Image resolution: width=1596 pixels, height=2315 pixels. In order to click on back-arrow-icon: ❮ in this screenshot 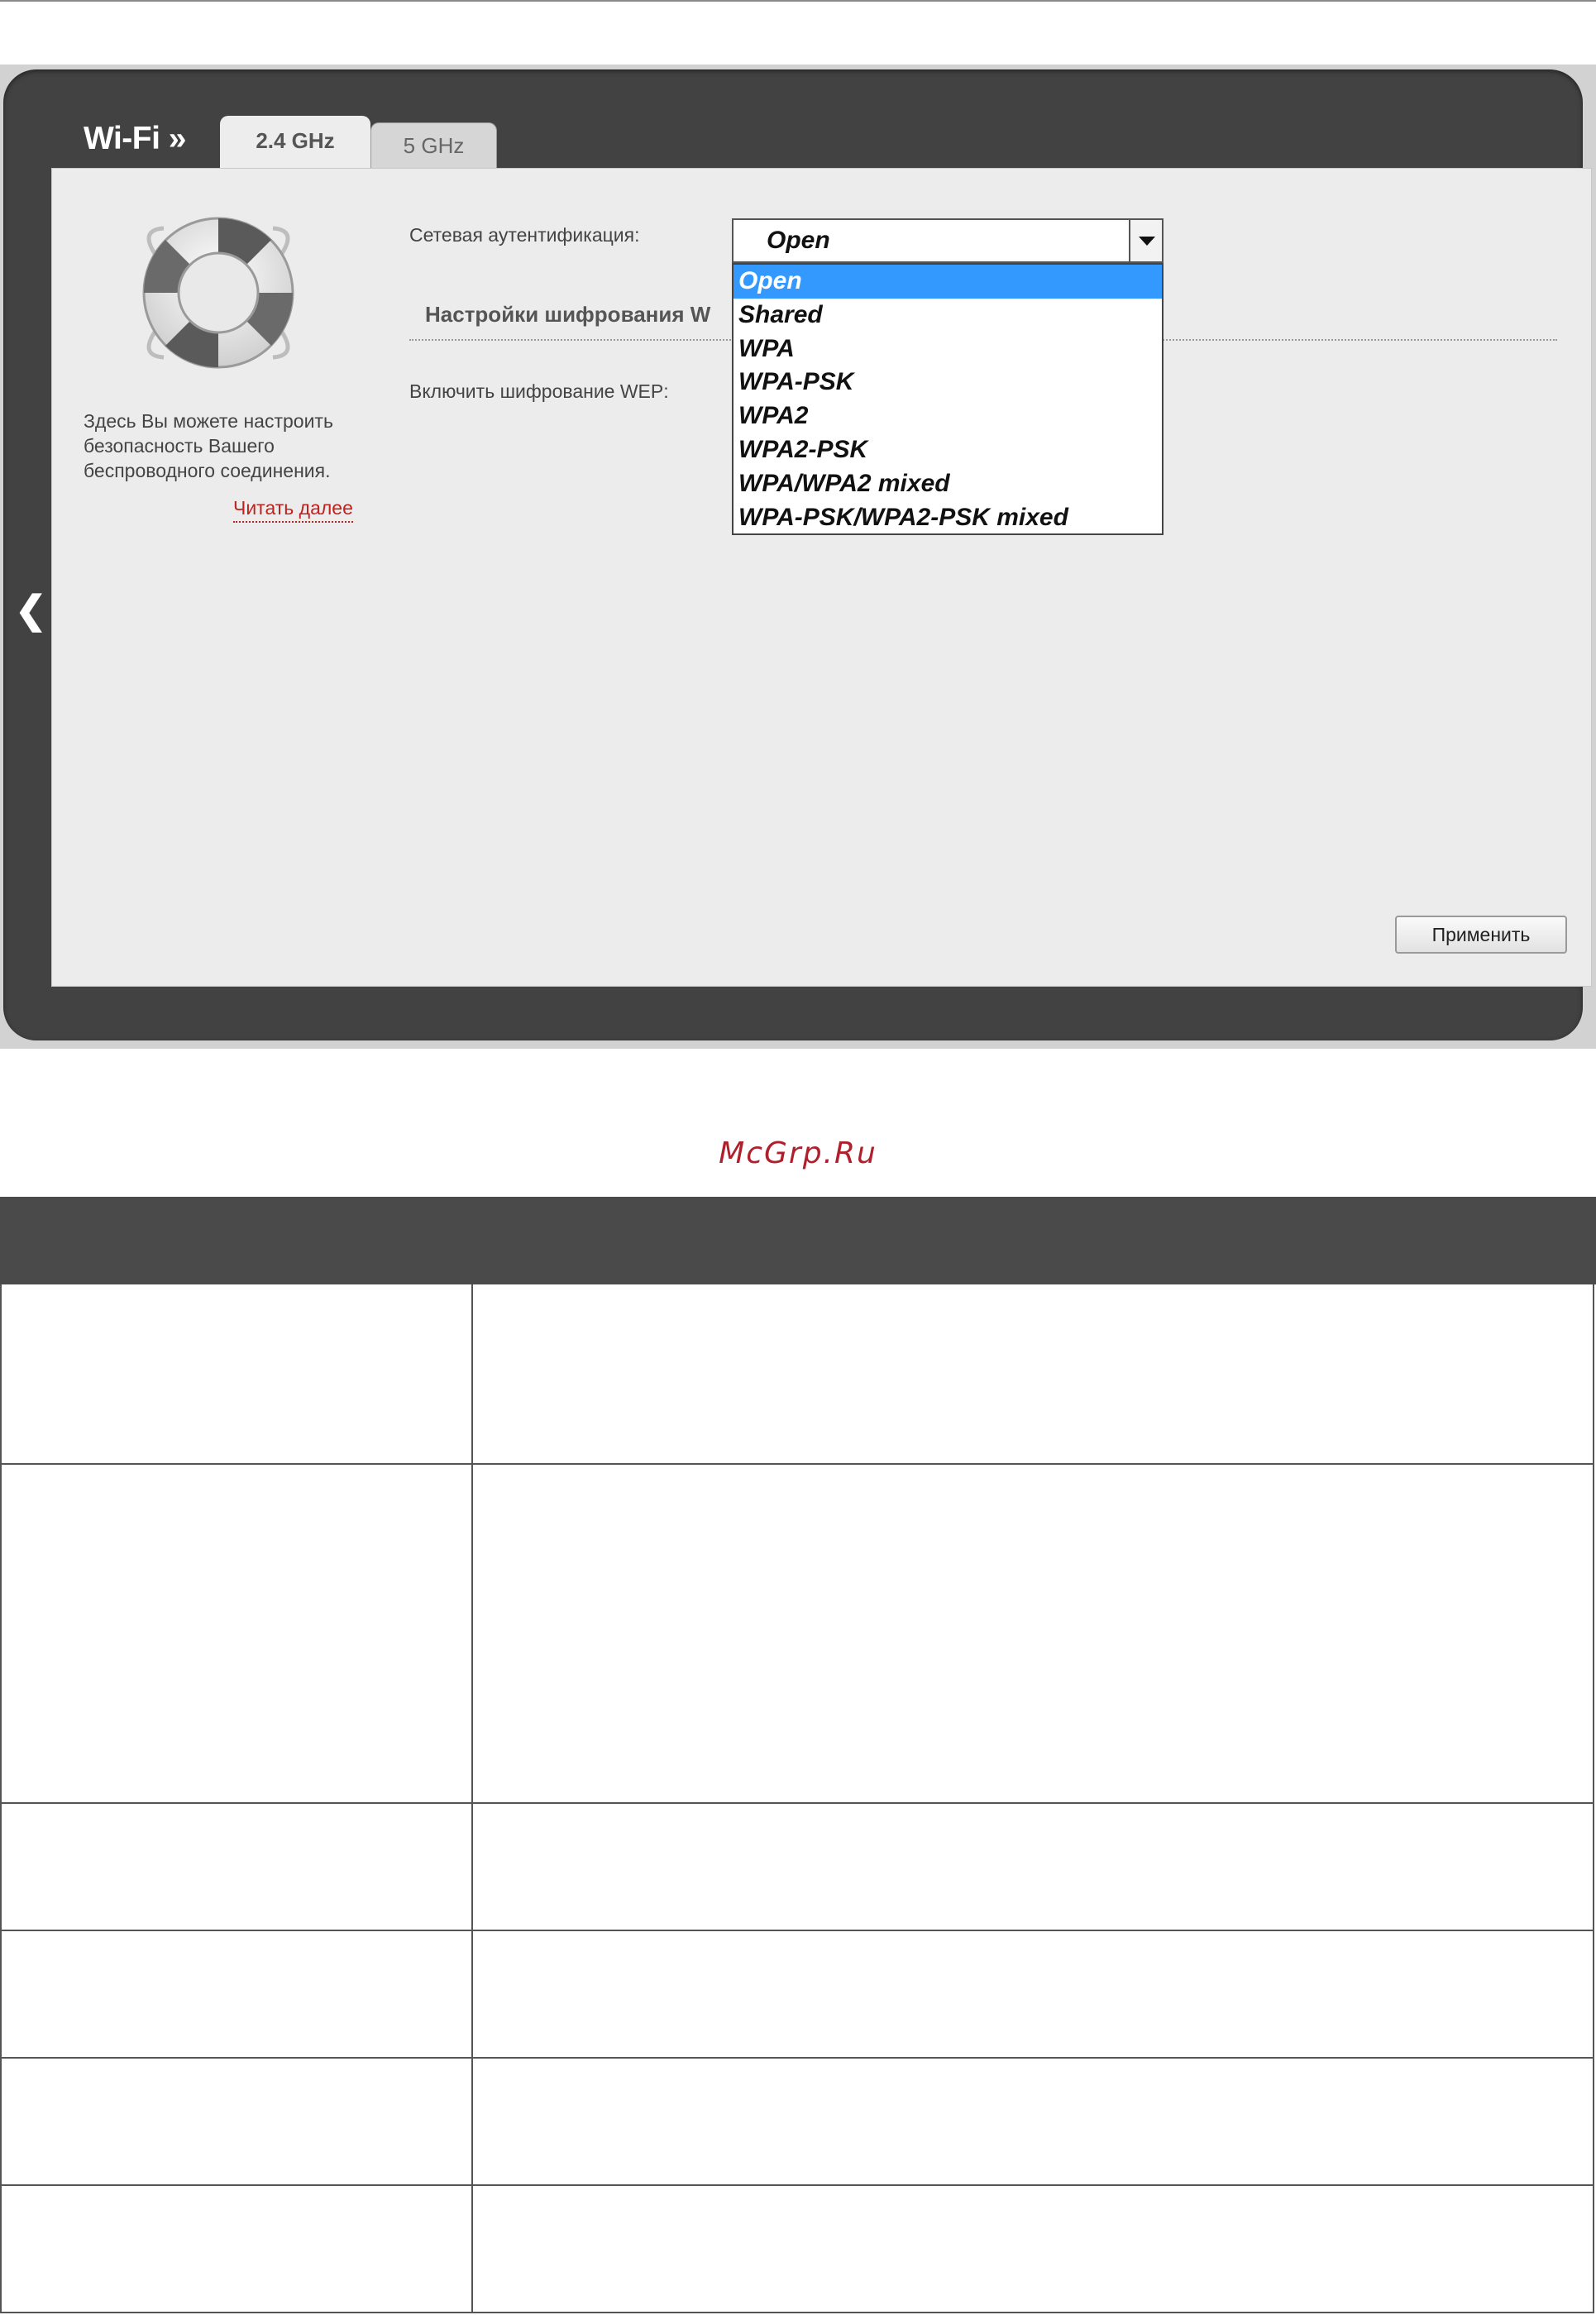, I will do `click(31, 610)`.